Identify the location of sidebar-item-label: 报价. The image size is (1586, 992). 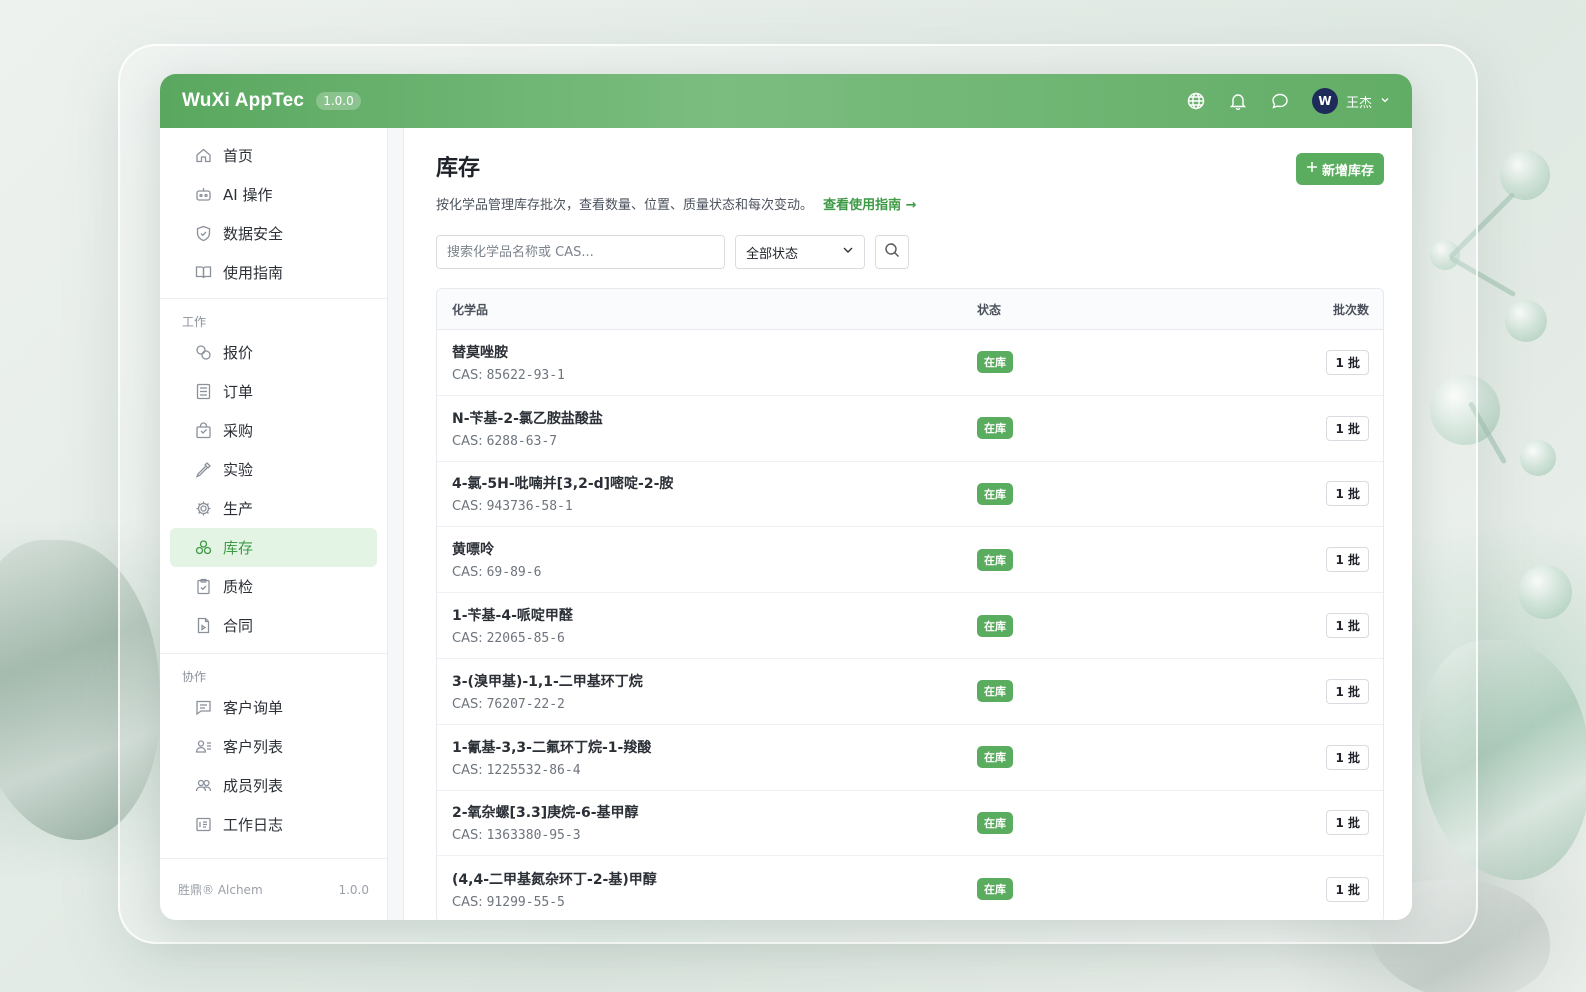
(238, 353).